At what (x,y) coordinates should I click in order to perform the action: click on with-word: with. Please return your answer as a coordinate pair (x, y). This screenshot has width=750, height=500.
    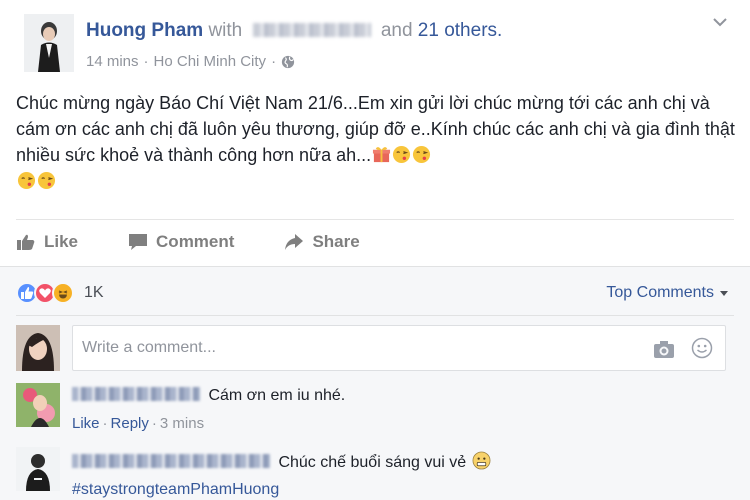
    Looking at the image, I should click on (225, 30).